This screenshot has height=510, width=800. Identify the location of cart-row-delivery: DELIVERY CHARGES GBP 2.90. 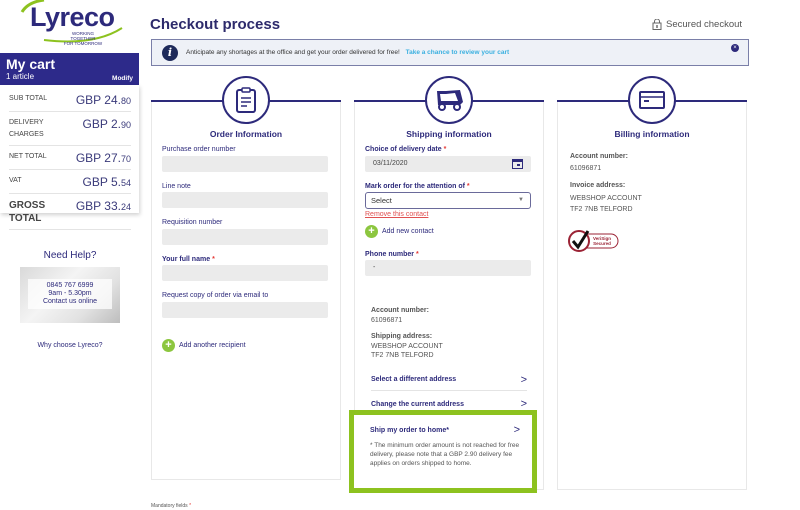
(70, 129).